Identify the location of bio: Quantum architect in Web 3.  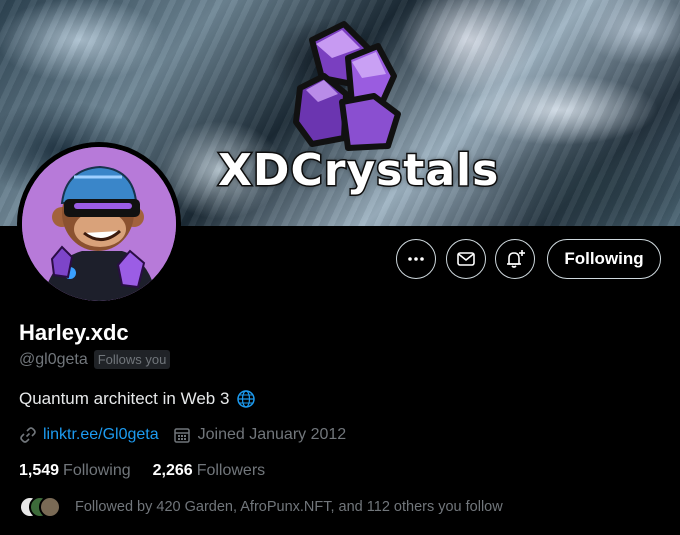
(137, 399).